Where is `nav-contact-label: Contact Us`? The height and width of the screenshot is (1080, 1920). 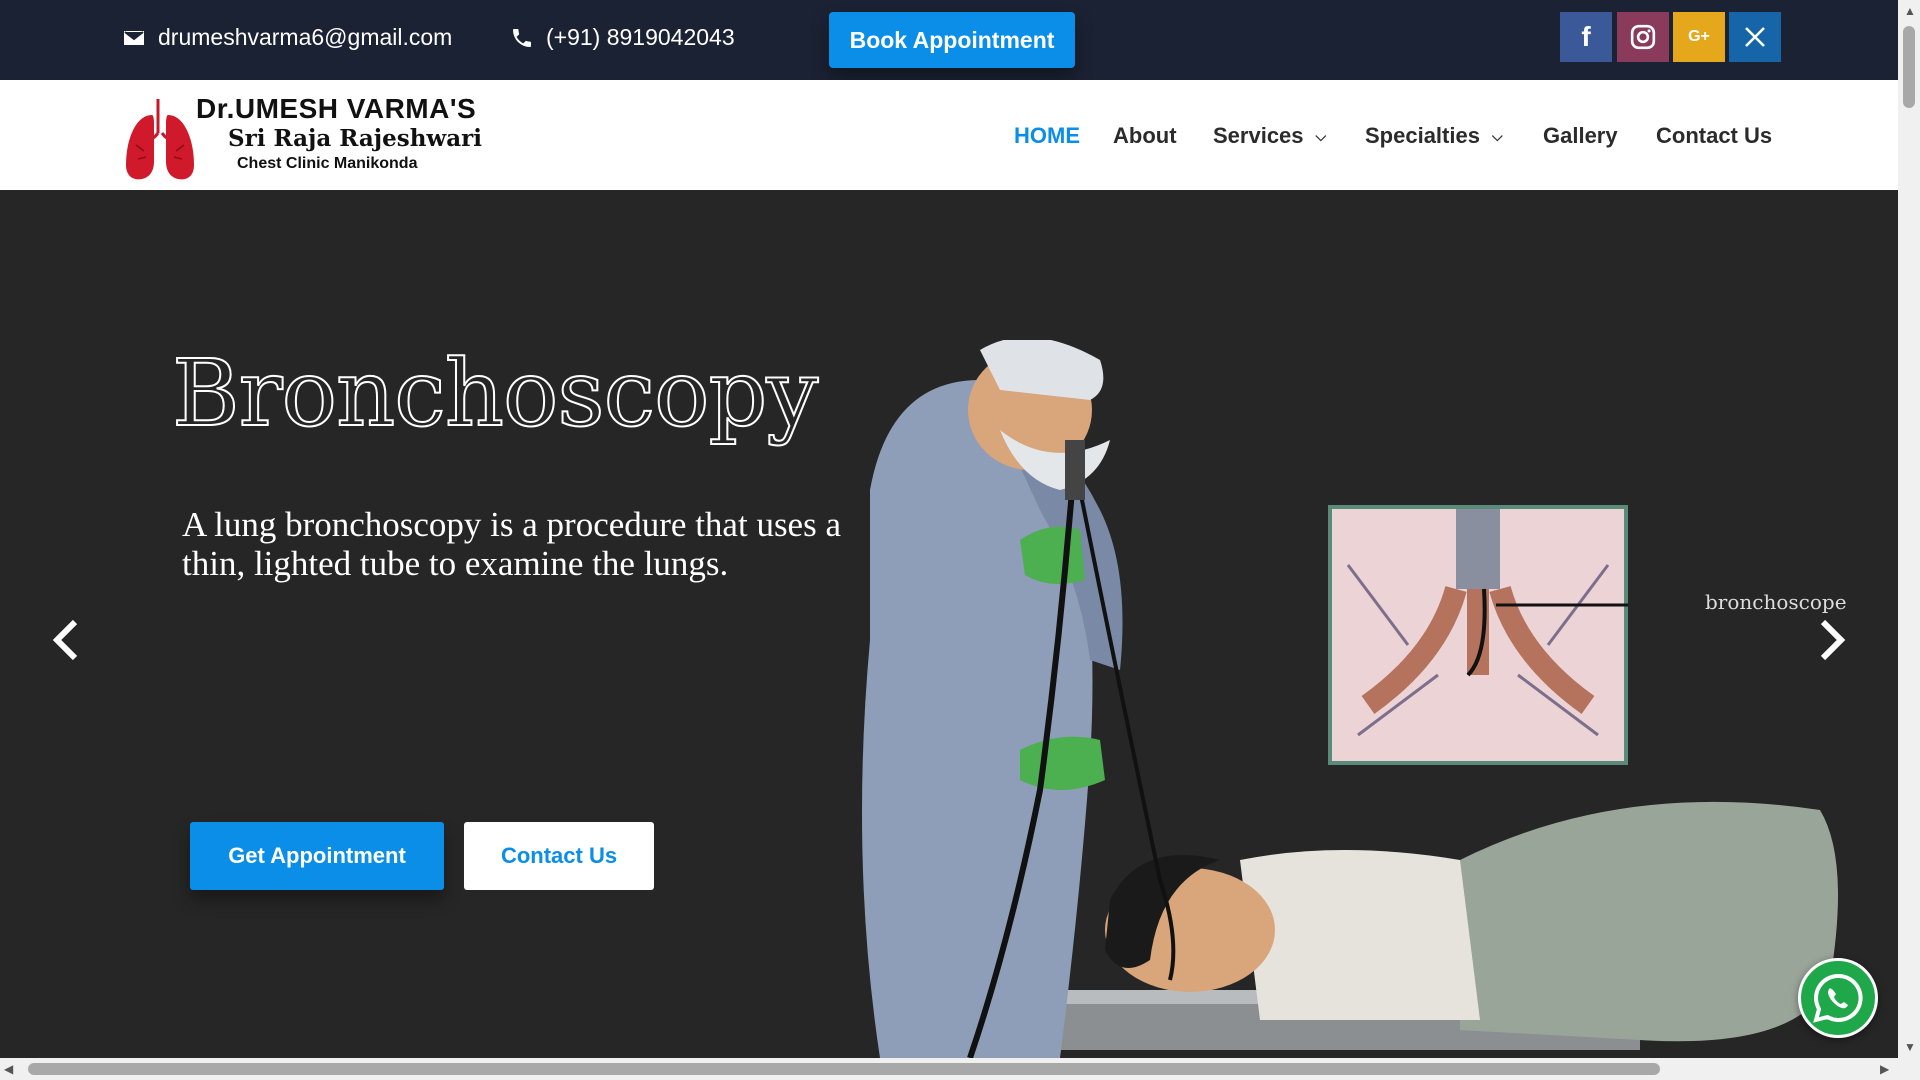 nav-contact-label: Contact Us is located at coordinates (1714, 135).